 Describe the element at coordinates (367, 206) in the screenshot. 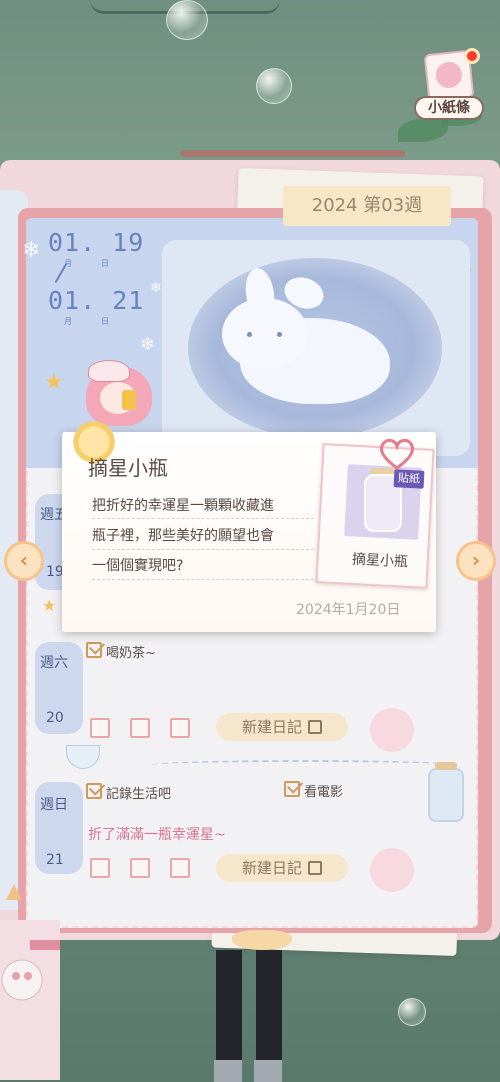

I see `week-tab: 2024 第03週` at that location.